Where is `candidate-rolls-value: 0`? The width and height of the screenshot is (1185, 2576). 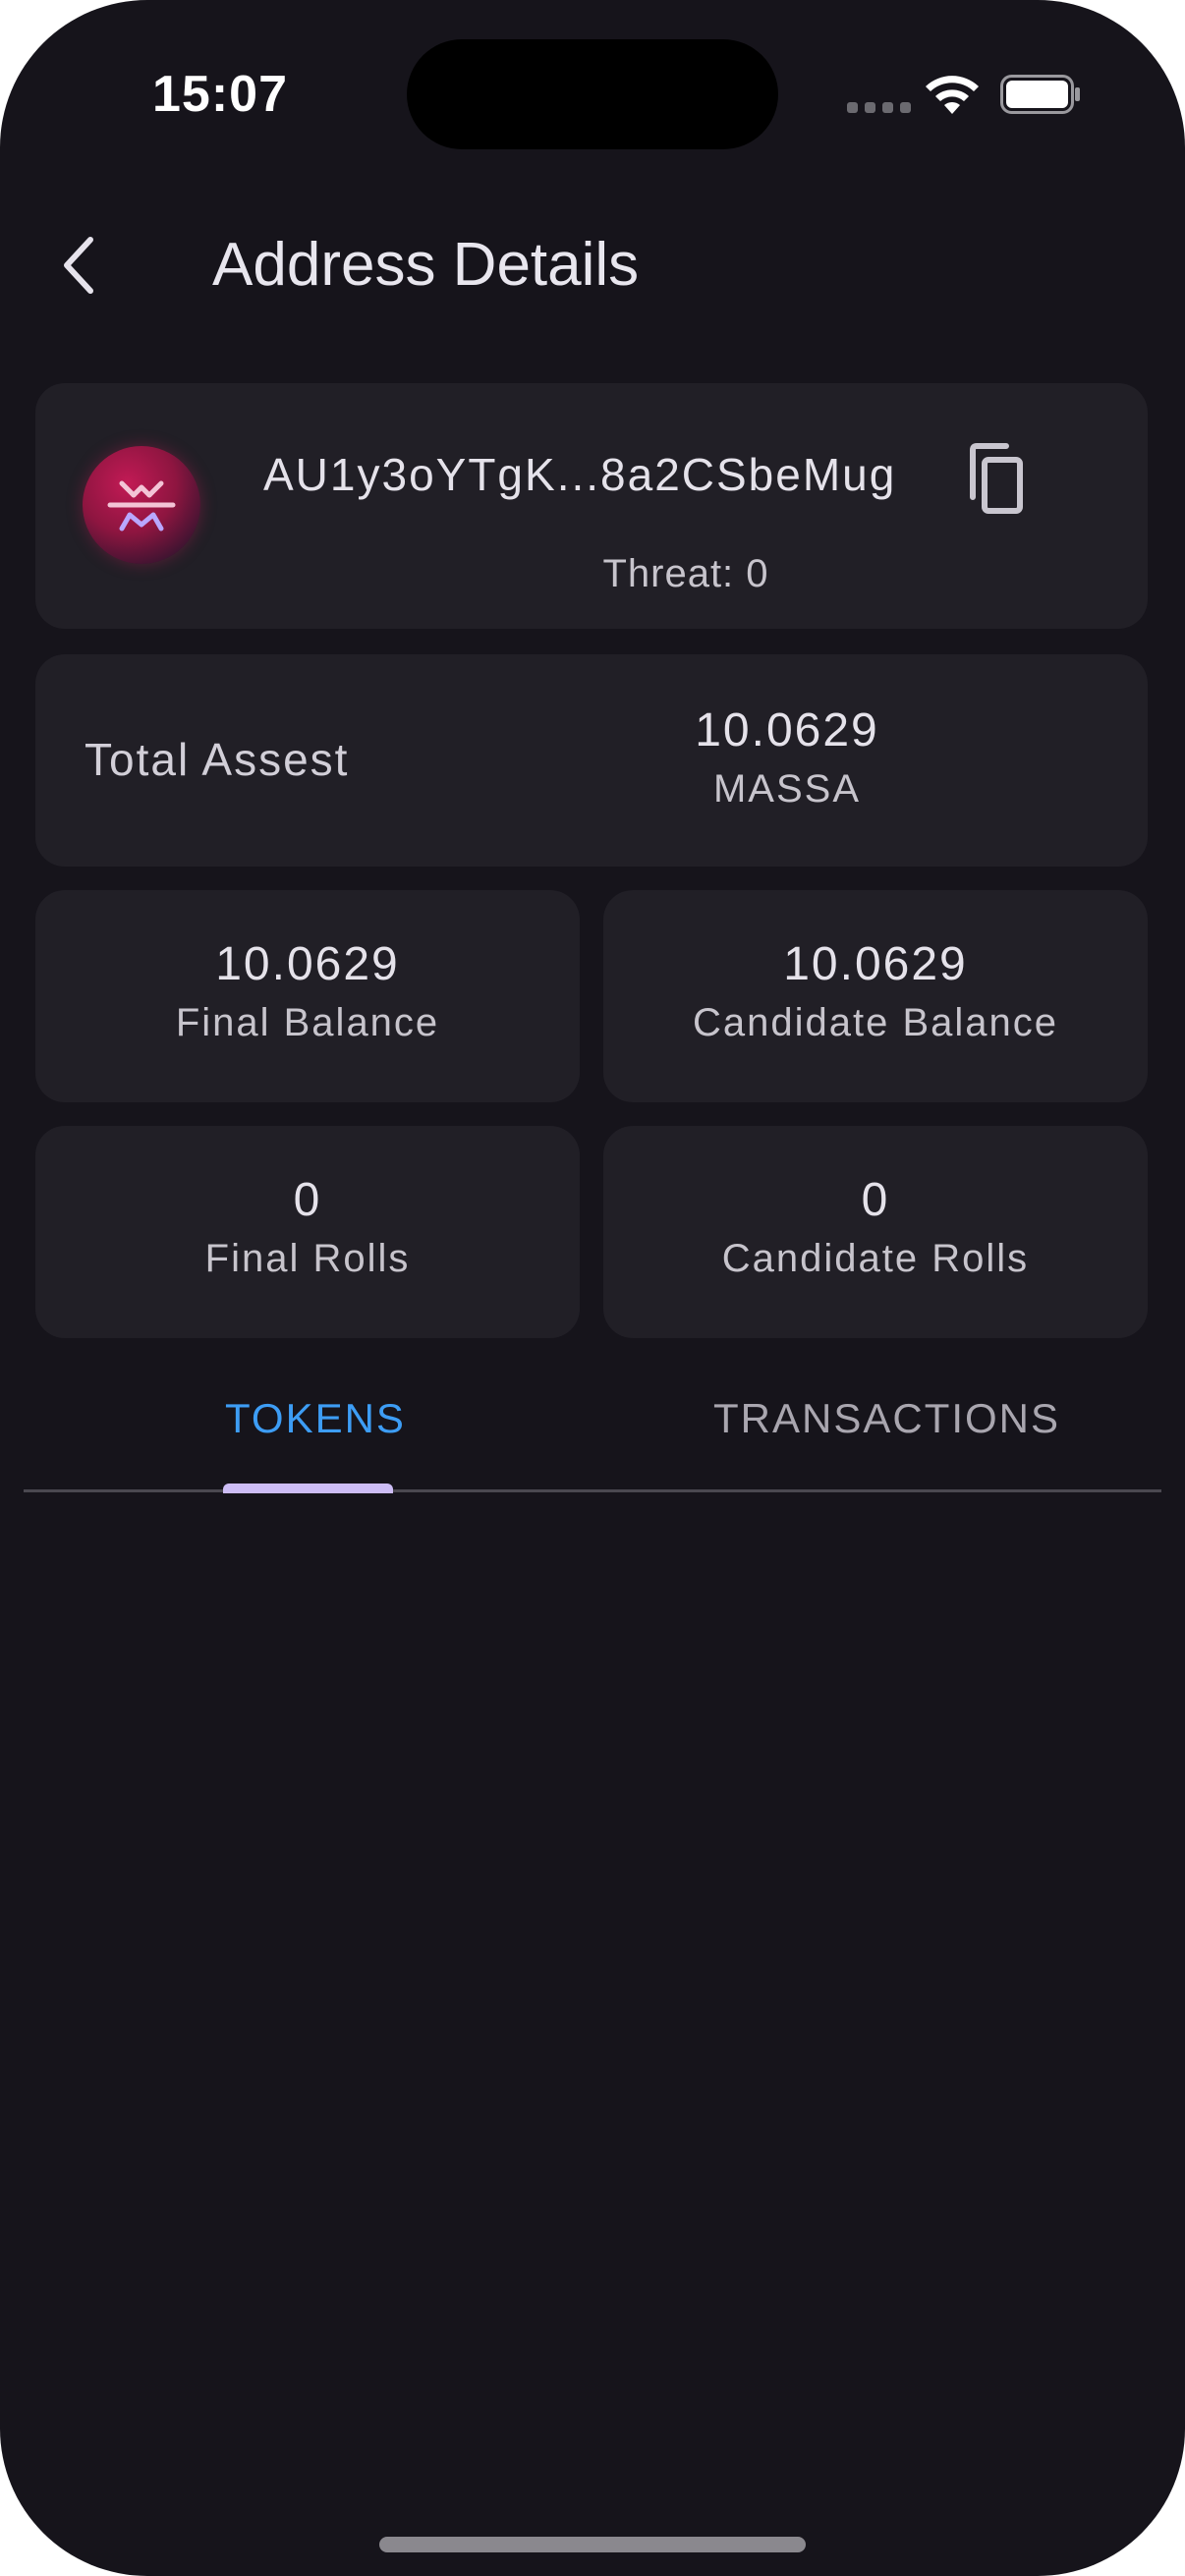
candidate-rolls-value: 0 is located at coordinates (876, 1200).